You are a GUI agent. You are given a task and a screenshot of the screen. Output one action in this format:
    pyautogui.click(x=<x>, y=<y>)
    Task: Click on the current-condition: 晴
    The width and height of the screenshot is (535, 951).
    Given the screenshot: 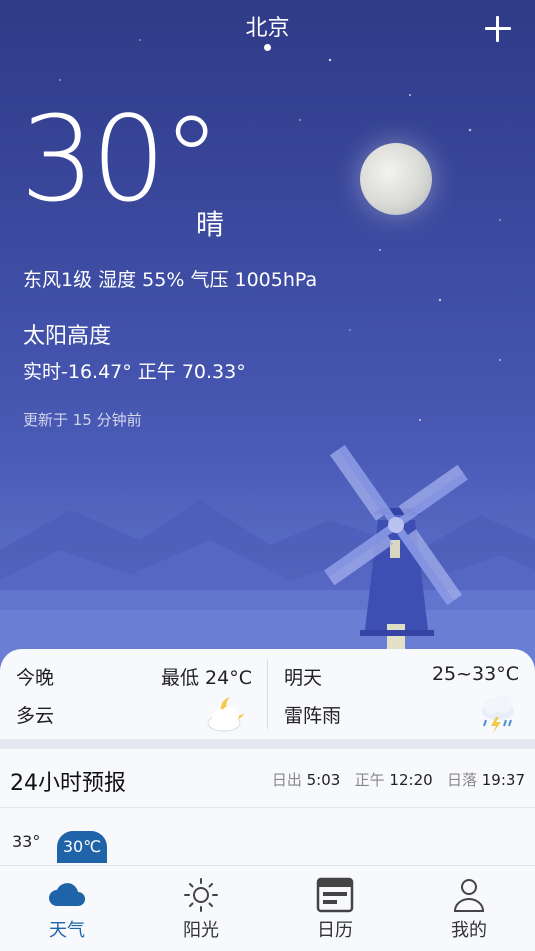 What is the action you would take?
    pyautogui.click(x=210, y=224)
    